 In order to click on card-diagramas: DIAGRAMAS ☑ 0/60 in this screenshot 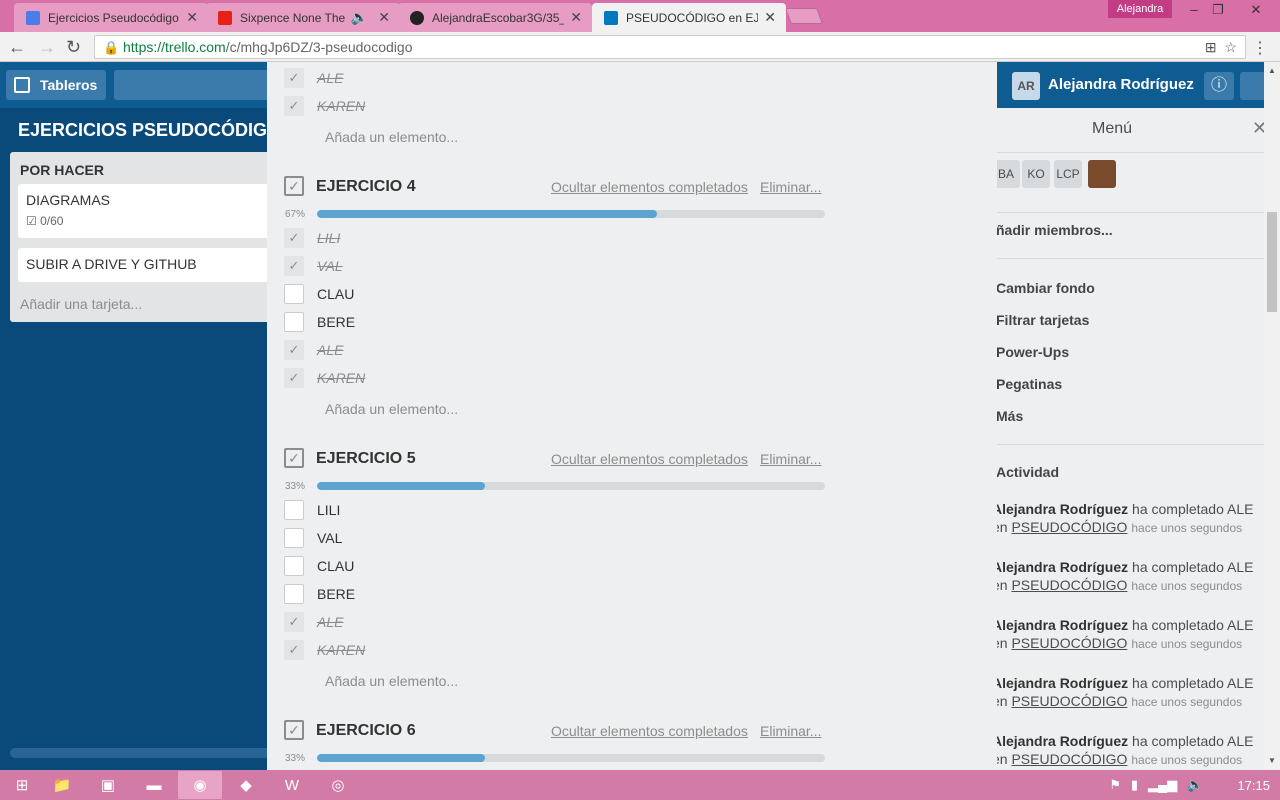, I will do `click(149, 211)`.